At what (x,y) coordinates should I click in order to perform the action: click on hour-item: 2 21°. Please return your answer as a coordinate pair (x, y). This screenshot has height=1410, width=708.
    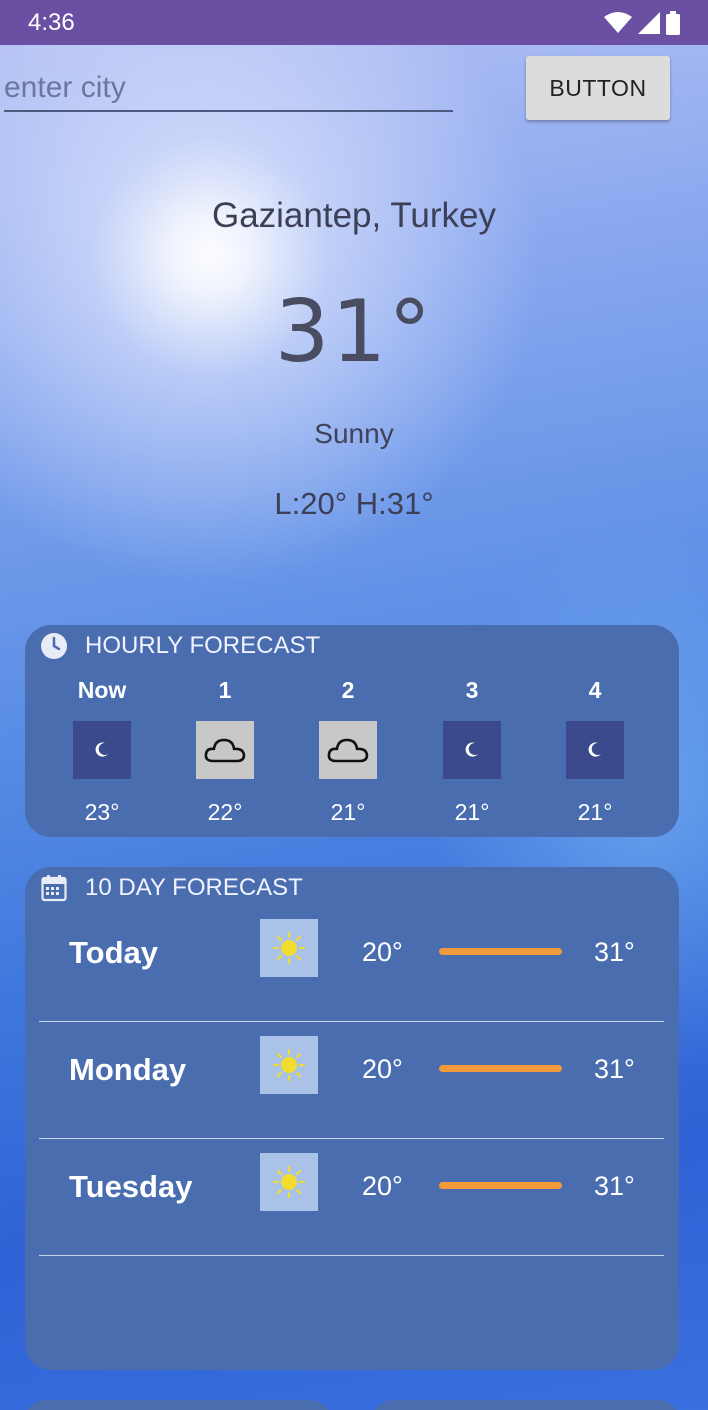
    Looking at the image, I should click on (348, 751).